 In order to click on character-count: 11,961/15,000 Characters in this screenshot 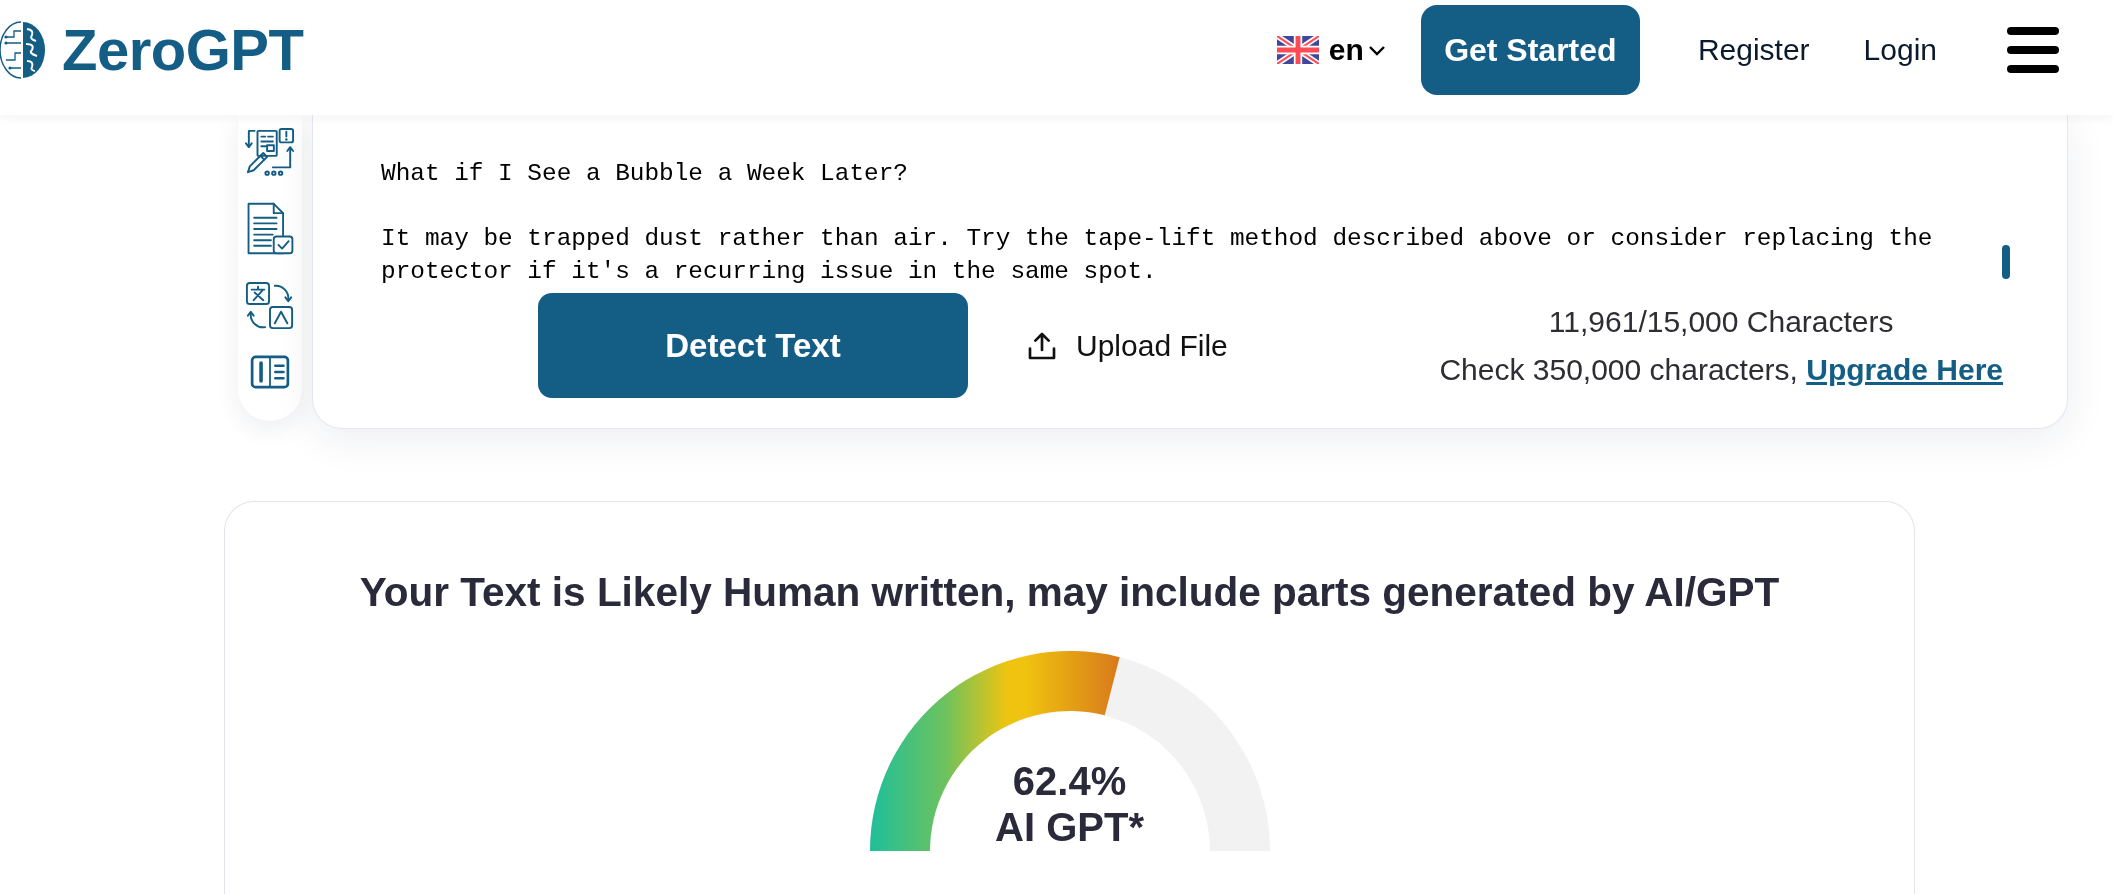, I will do `click(1721, 321)`.